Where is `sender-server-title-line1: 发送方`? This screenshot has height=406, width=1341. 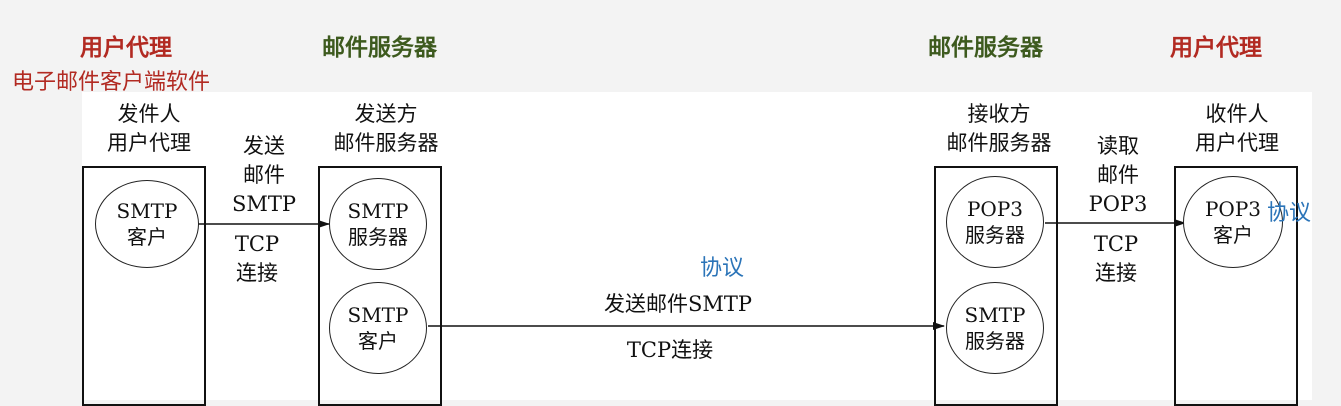
sender-server-title-line1: 发送方 is located at coordinates (386, 114).